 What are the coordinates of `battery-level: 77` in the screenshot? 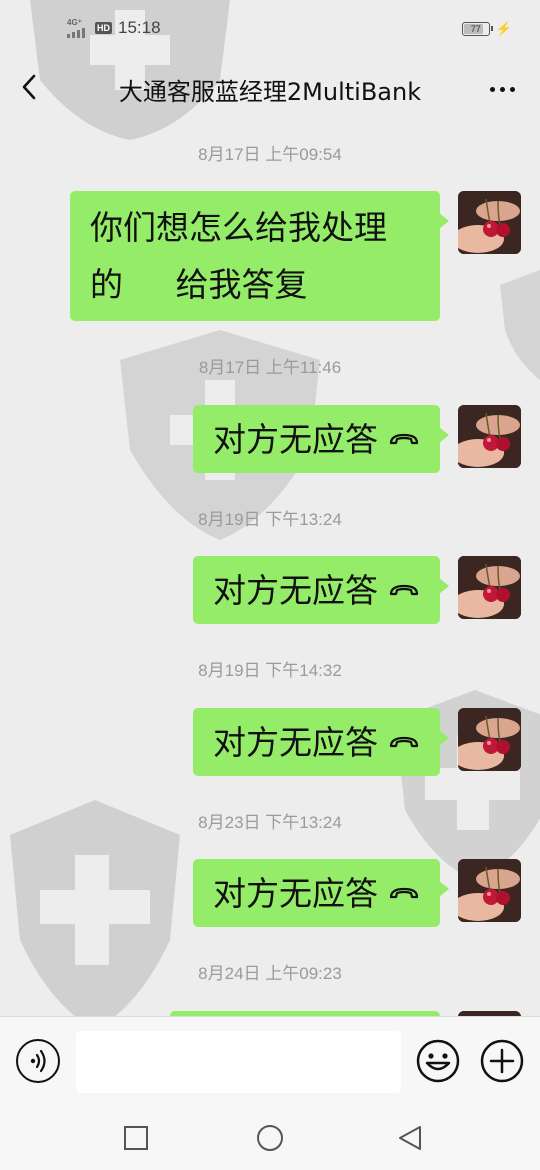 It's located at (475, 29).